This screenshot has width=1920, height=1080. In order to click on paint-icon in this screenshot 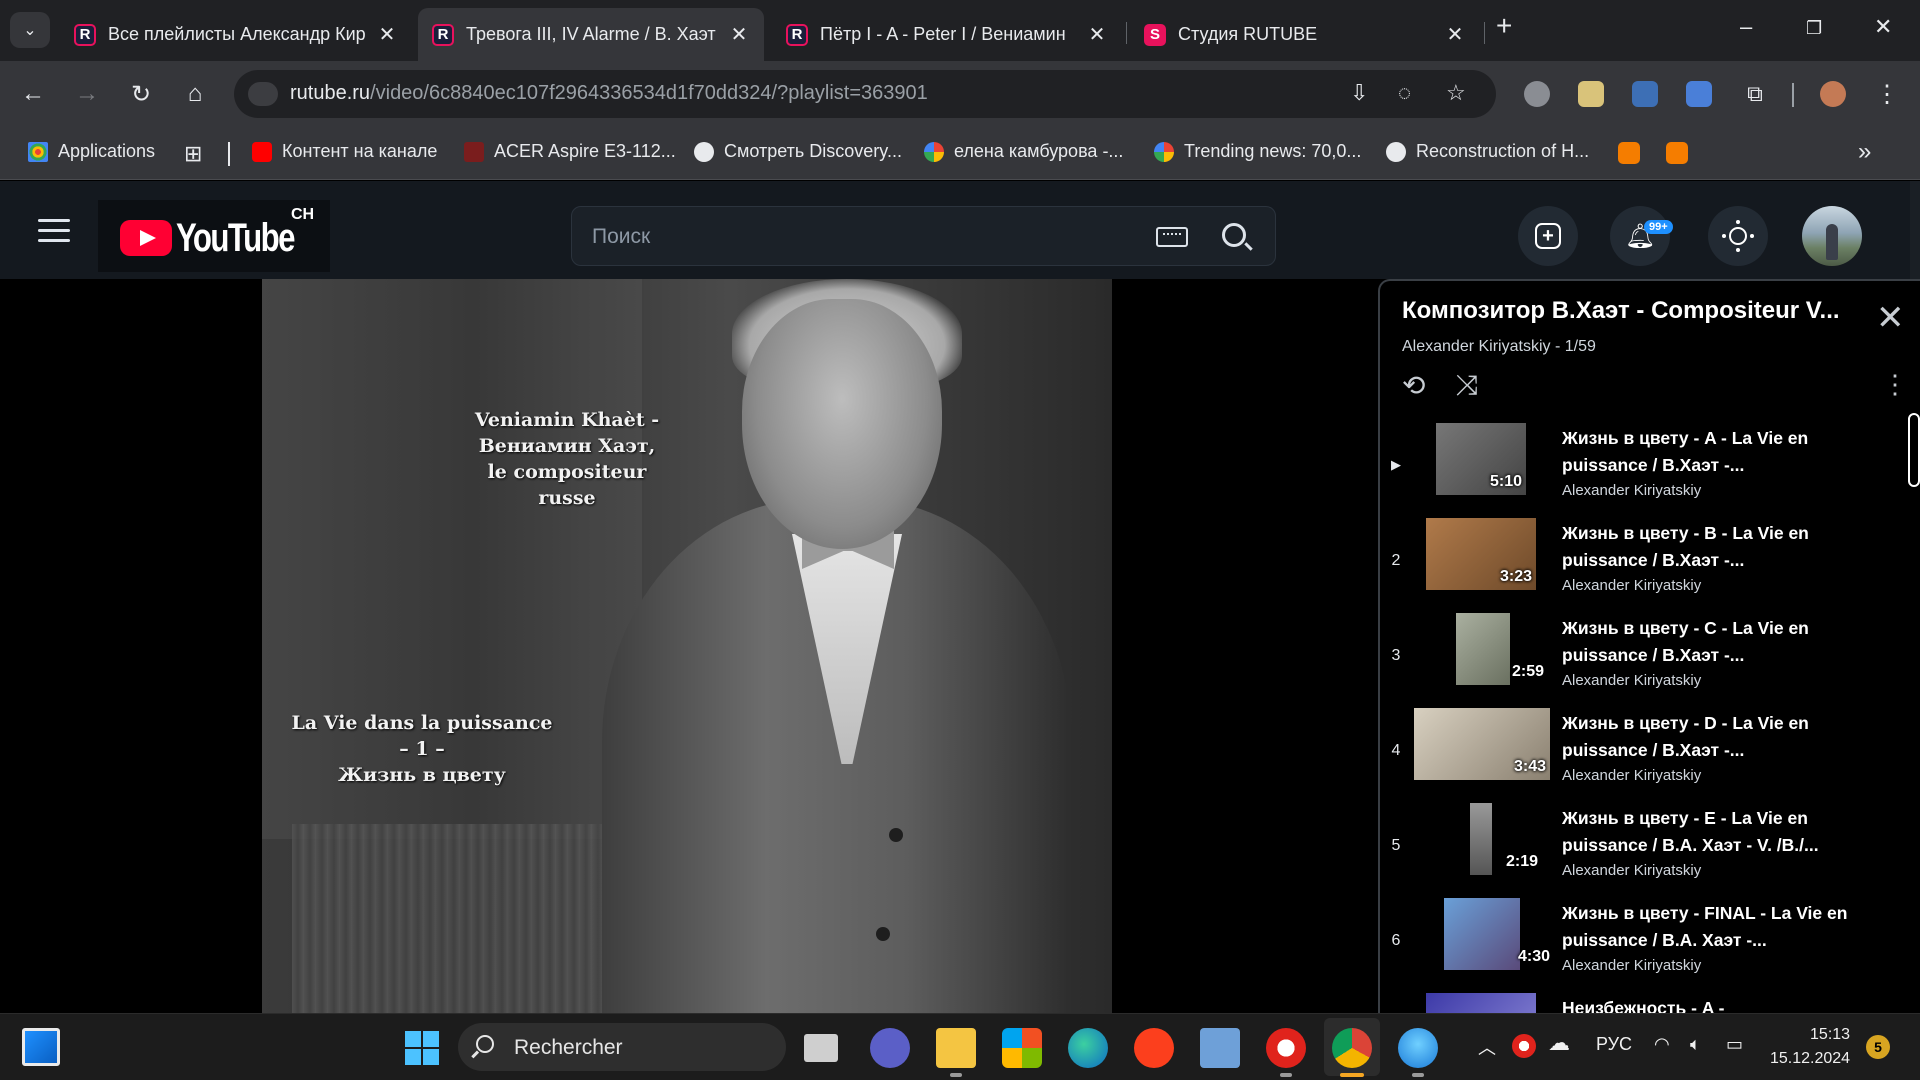, I will do `click(1418, 1048)`.